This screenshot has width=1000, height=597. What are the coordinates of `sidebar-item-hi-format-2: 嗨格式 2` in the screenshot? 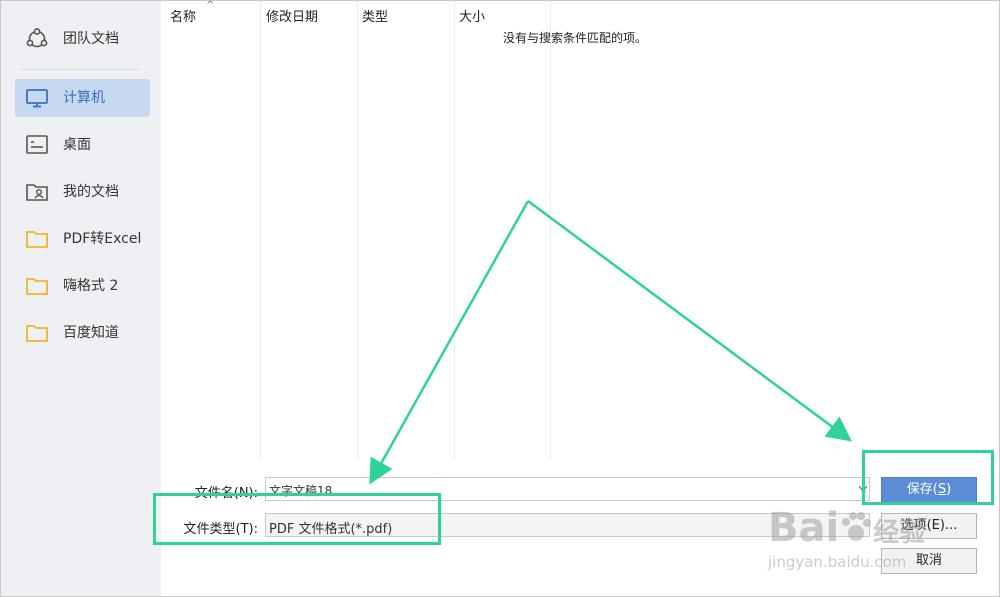 It's located at (82, 286).